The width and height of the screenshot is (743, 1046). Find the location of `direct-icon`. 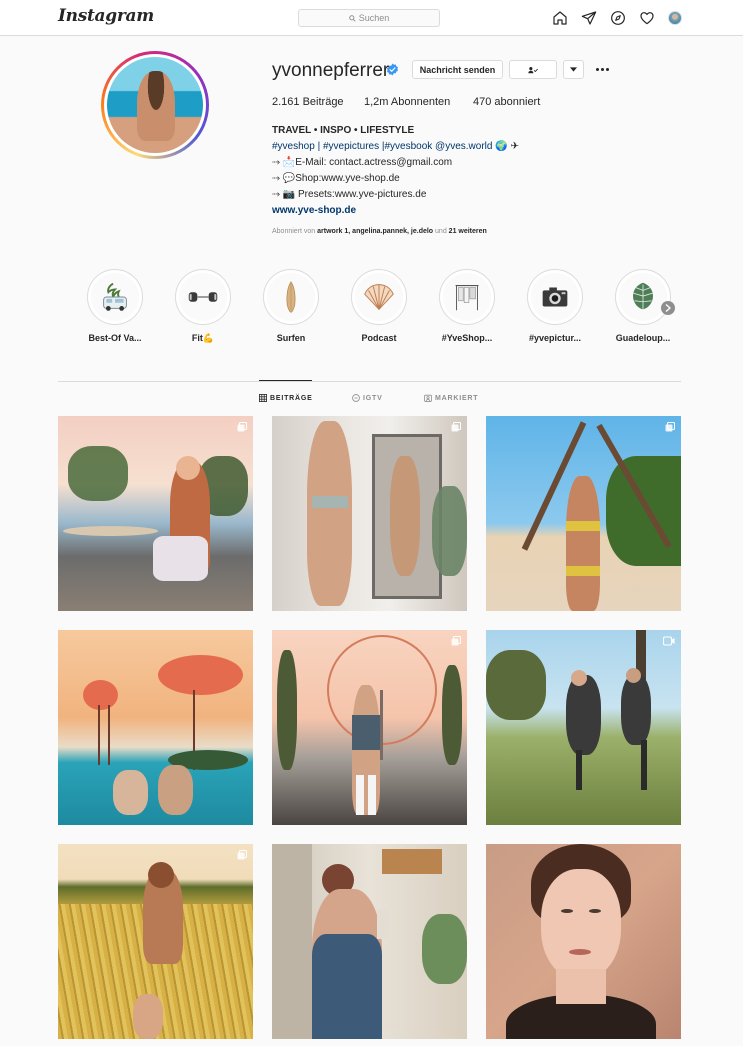

direct-icon is located at coordinates (589, 18).